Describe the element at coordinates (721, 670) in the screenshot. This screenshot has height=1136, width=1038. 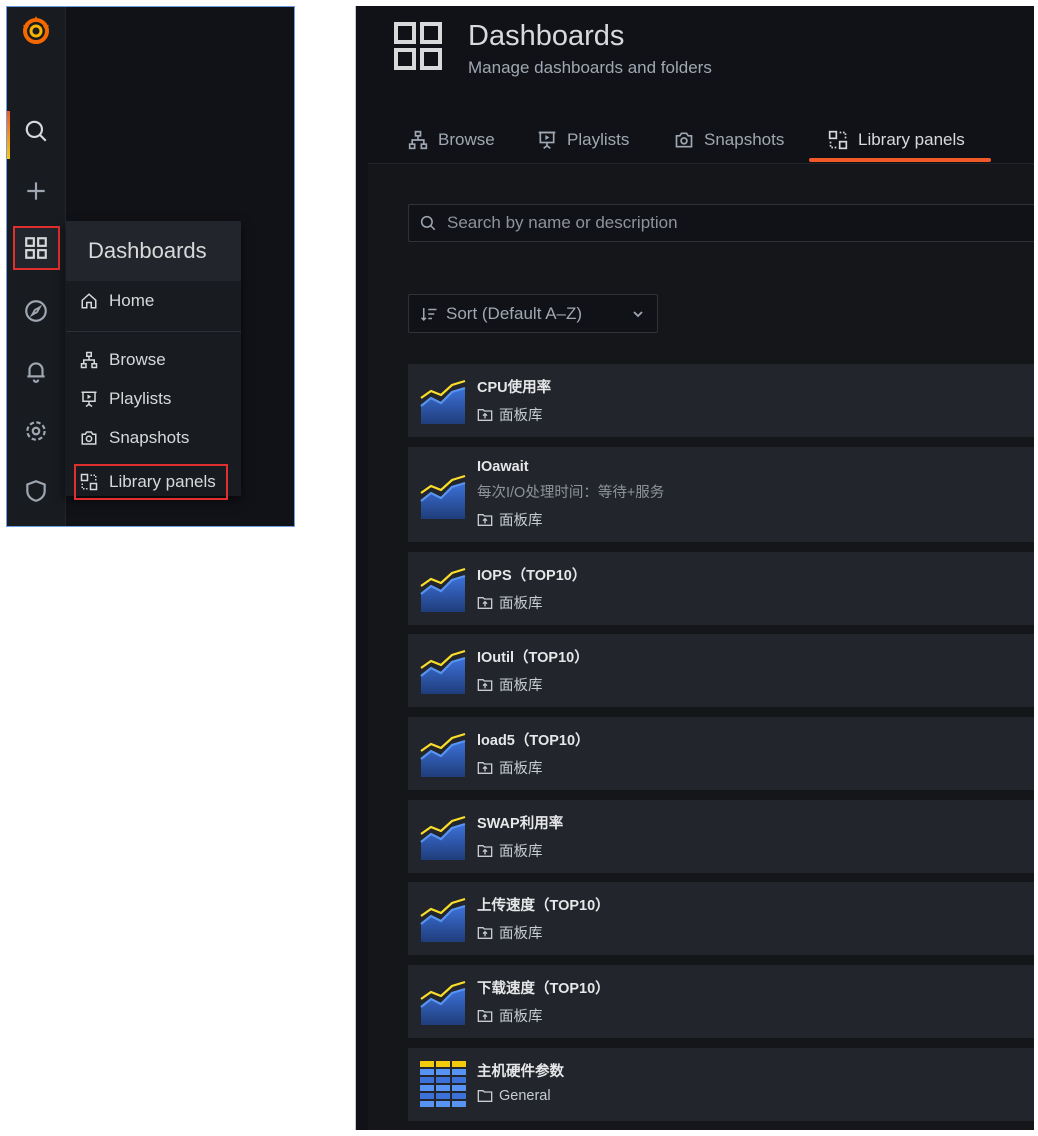
I see `library-panel-card: IOutil（TOP10） 面板库` at that location.